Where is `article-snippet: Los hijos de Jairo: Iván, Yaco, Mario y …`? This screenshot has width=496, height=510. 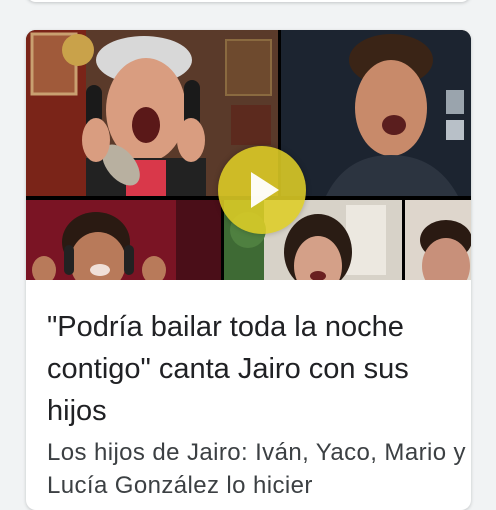 article-snippet: Los hijos de Jairo: Iván, Yaco, Mario y … is located at coordinates (256, 469).